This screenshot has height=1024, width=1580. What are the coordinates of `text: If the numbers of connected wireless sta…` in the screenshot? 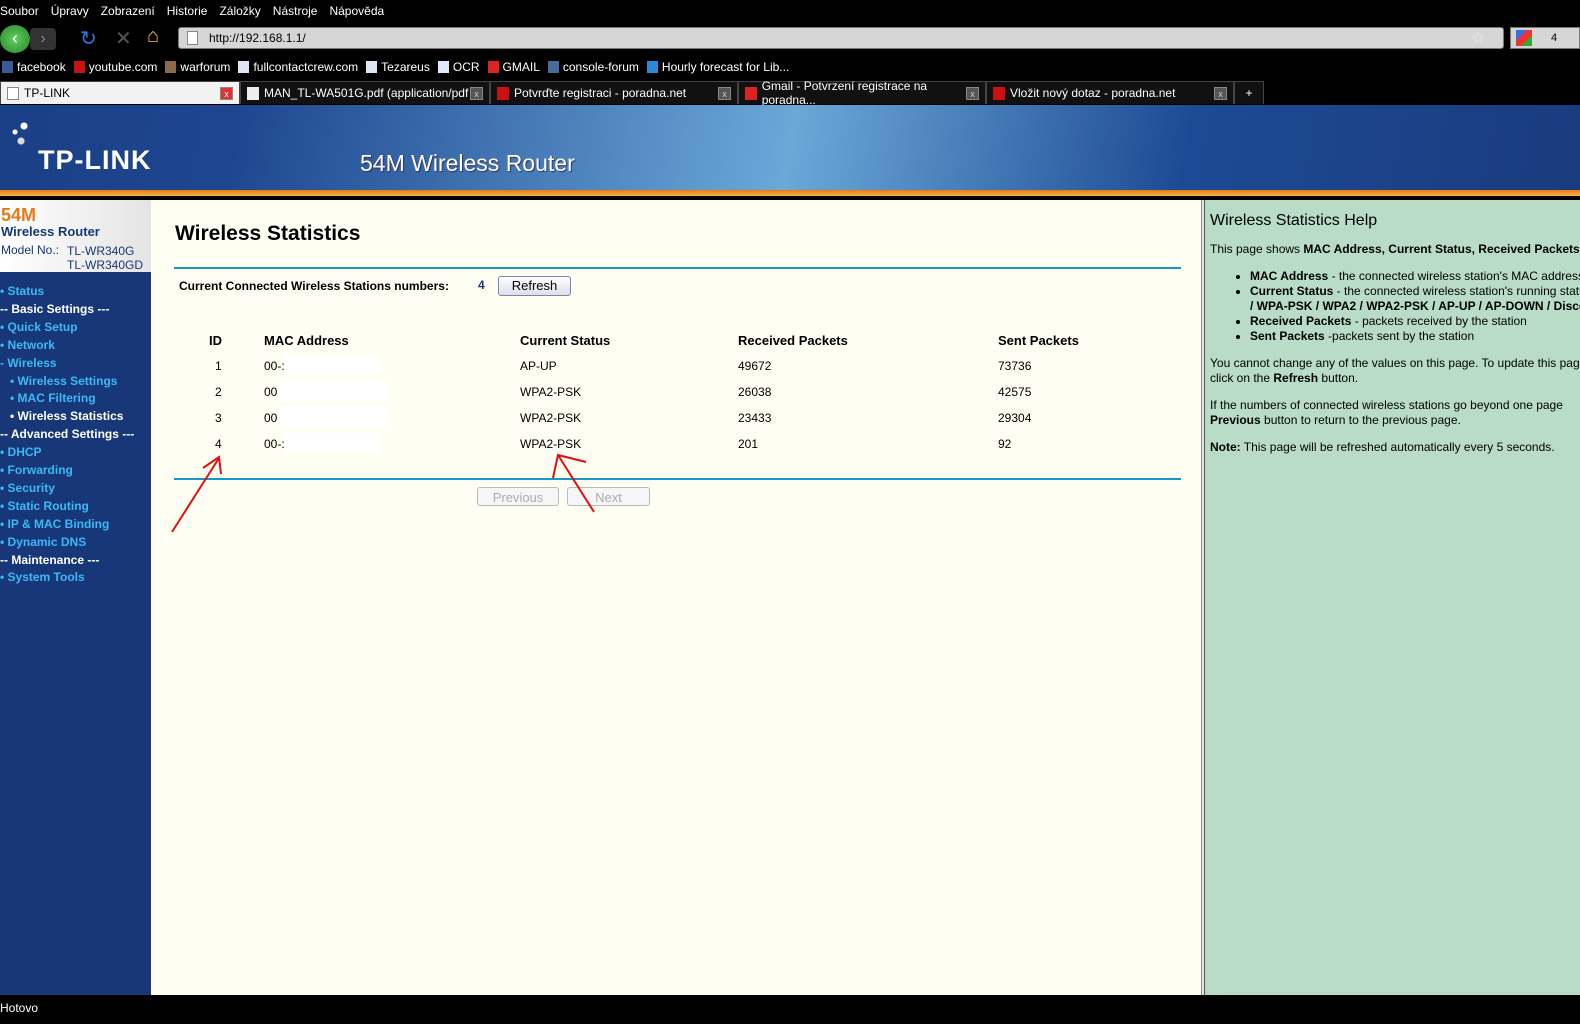 It's located at (1386, 405).